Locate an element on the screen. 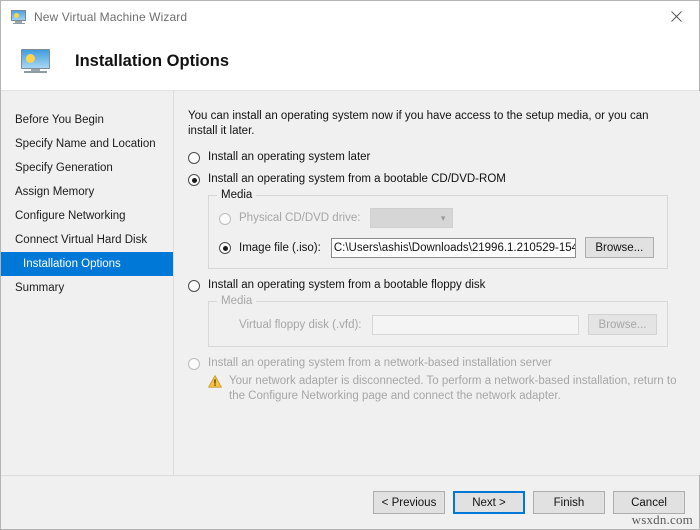  warning-triangle-icon is located at coordinates (215, 381).